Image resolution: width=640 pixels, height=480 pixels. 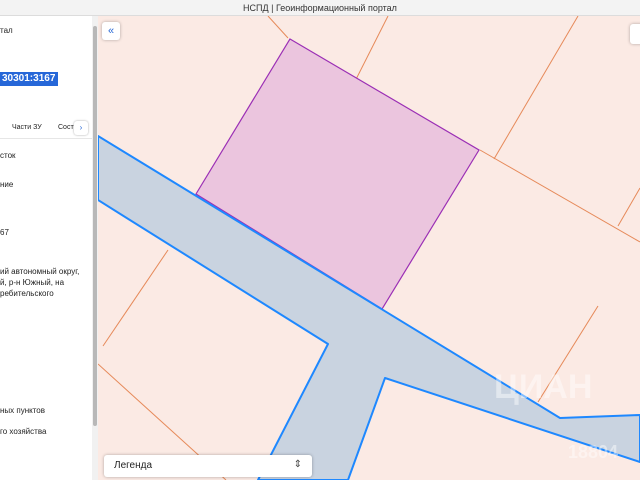 What do you see at coordinates (133, 465) in the screenshot?
I see `legend-label: Легенда` at bounding box center [133, 465].